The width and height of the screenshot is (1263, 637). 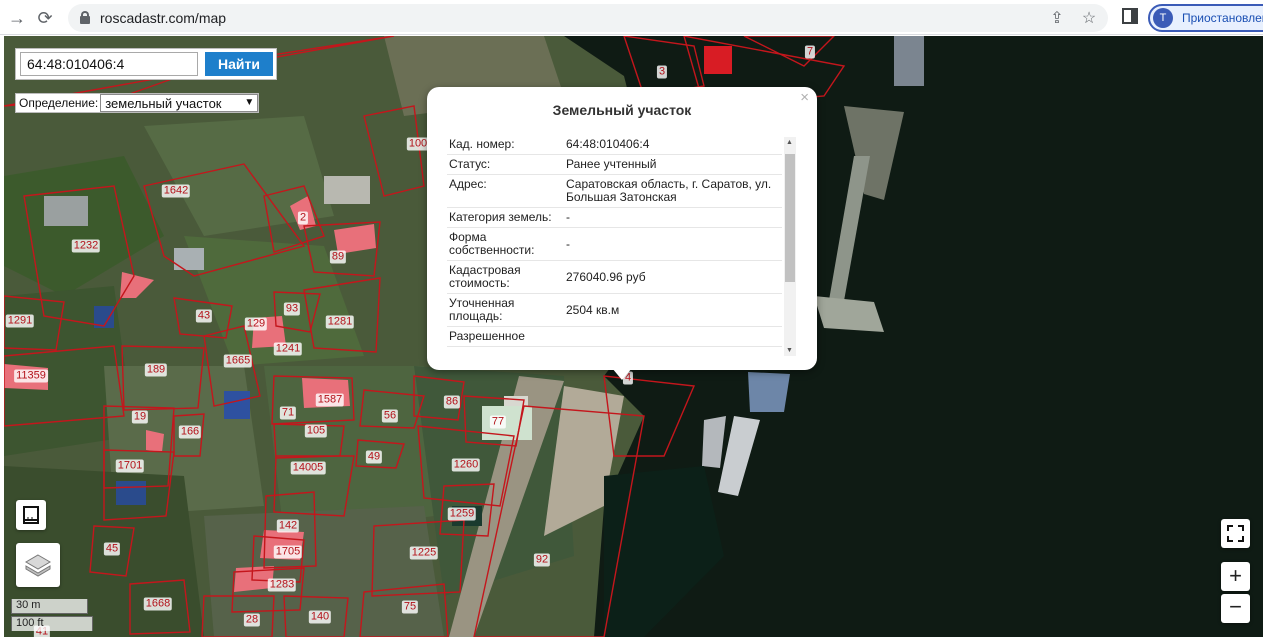 I want to click on popup-row-key: Адрес:, so click(x=468, y=184).